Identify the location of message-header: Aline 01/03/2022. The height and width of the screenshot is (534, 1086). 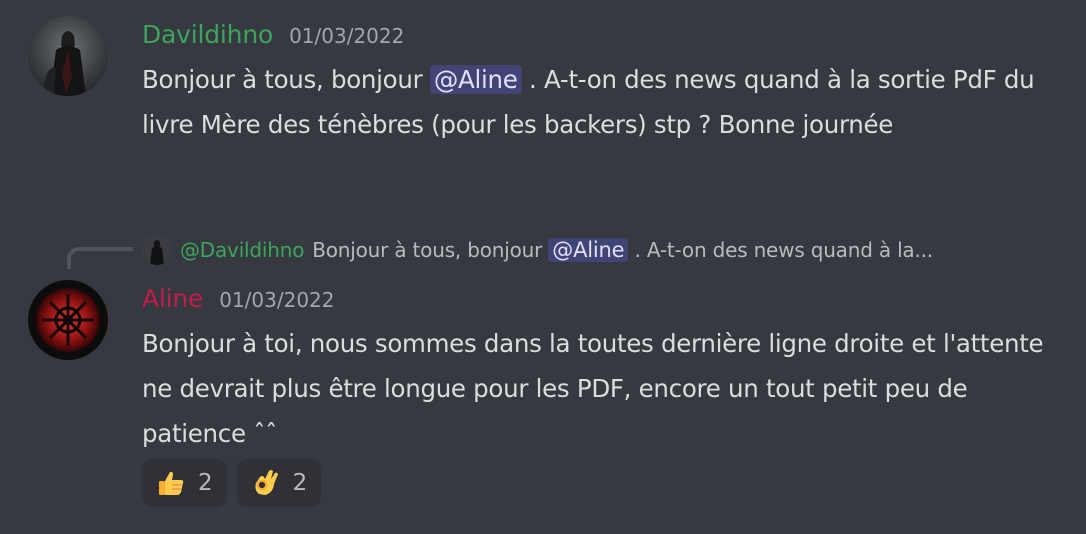
(238, 298).